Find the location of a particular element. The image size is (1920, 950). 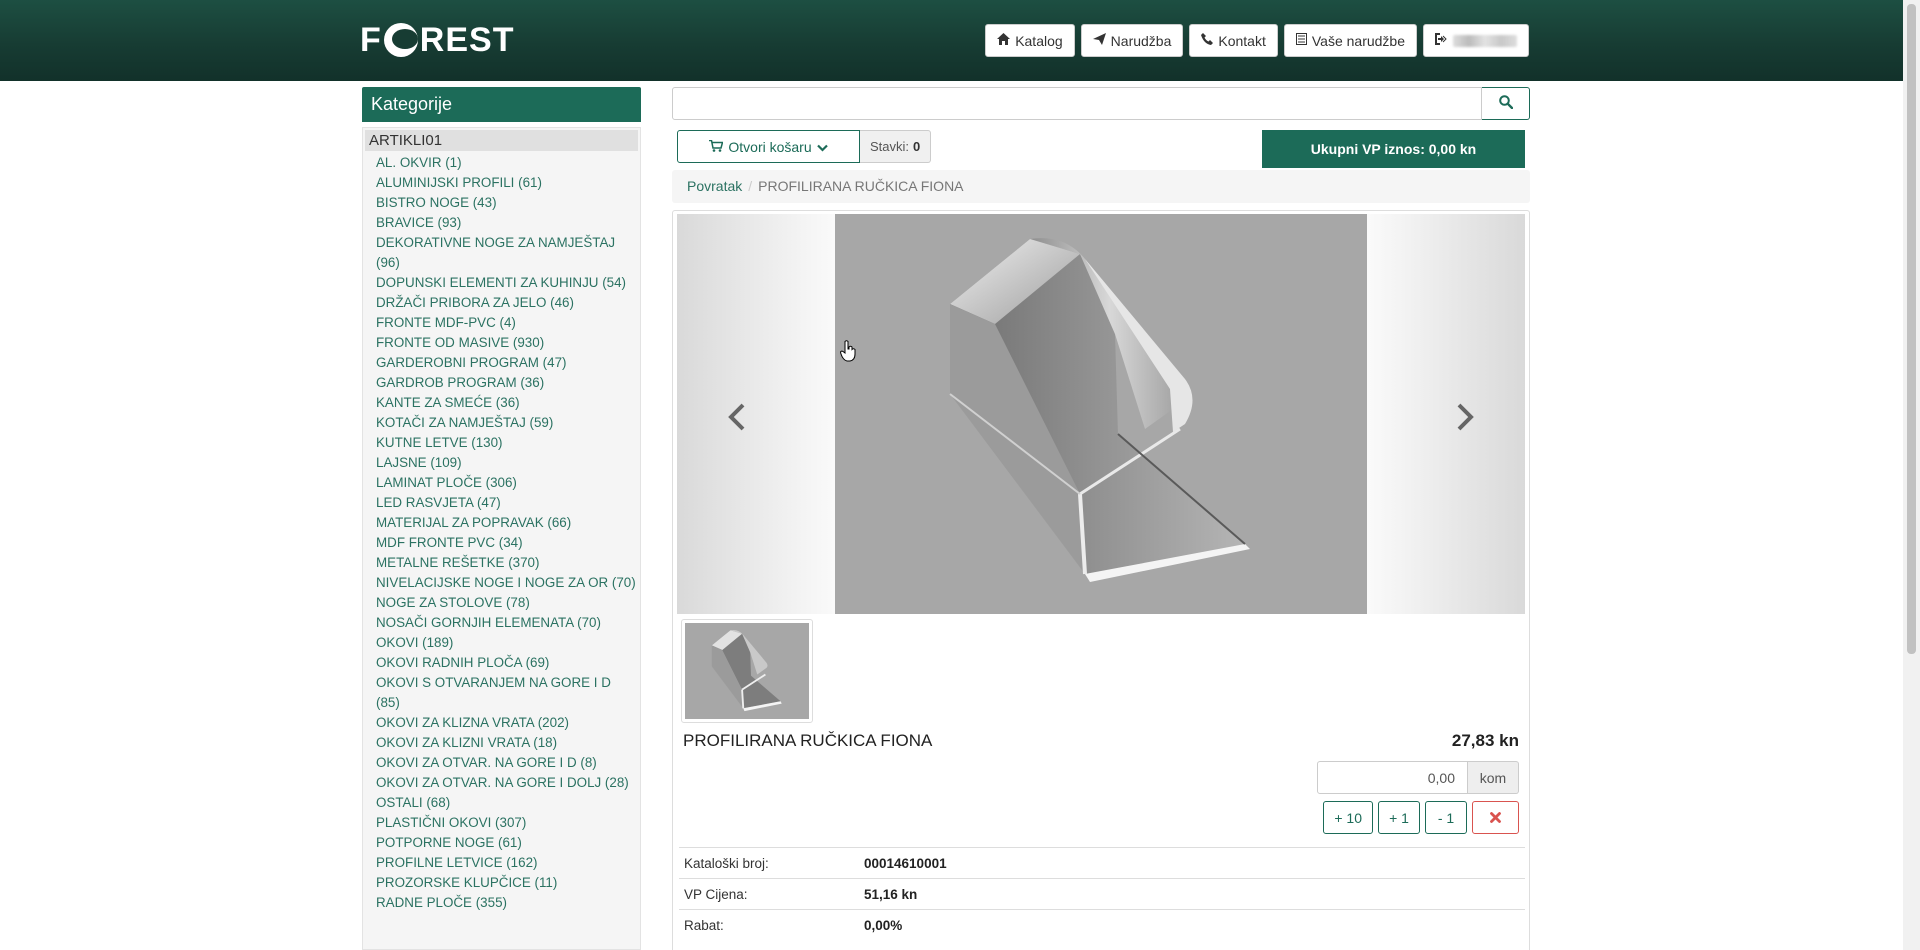

category-item: POTPORNE NOGE (61) is located at coordinates (507, 843).